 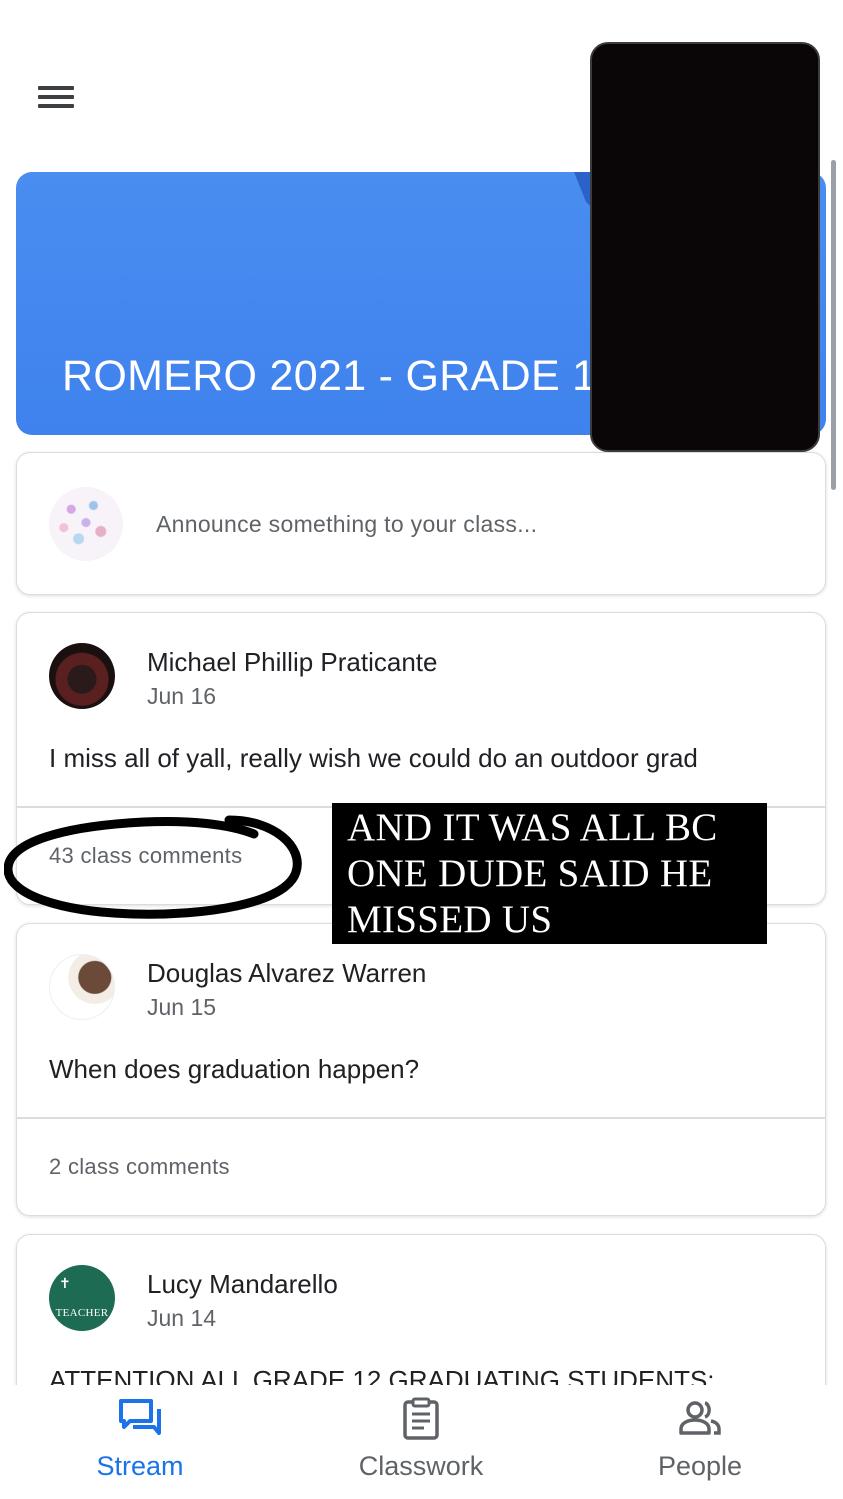 I want to click on stream-icon, so click(x=140, y=1417).